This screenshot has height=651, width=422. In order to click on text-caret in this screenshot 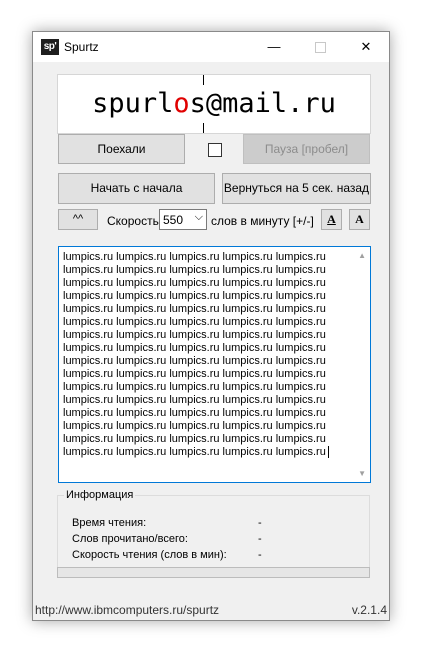, I will do `click(328, 452)`.